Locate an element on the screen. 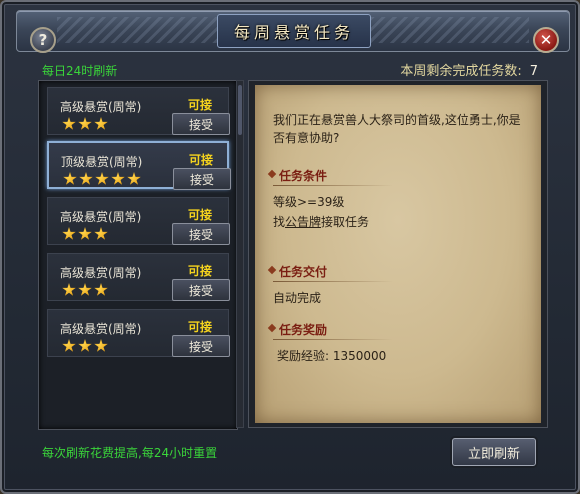 This screenshot has height=494, width=580. scrollbar-thumb is located at coordinates (240, 110).